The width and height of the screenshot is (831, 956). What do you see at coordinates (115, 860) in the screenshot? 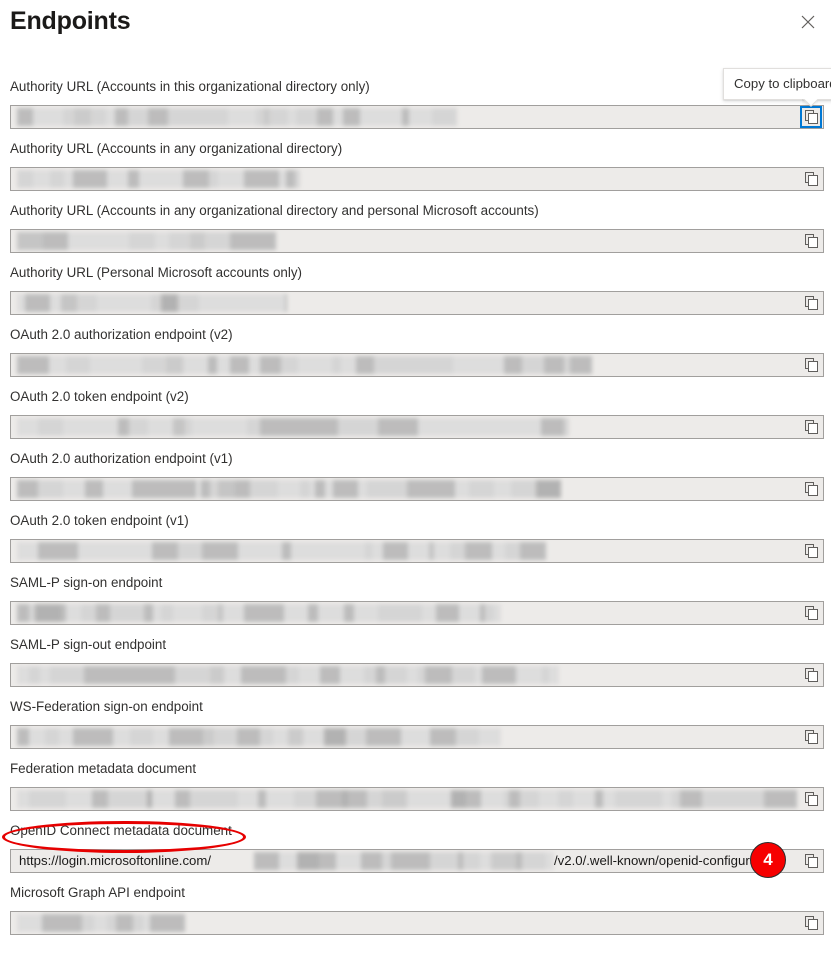
I see `endpoint-value-prefix: https://login.microsoftonline.com/` at bounding box center [115, 860].